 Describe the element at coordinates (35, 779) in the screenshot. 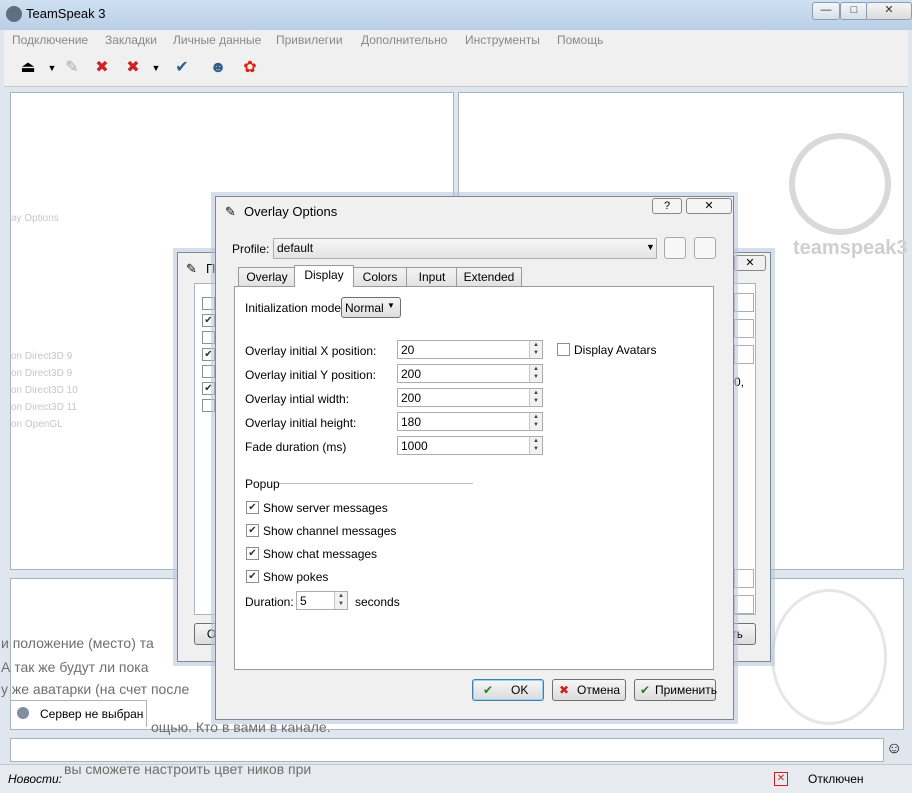

I see `news-label: Новости:` at that location.